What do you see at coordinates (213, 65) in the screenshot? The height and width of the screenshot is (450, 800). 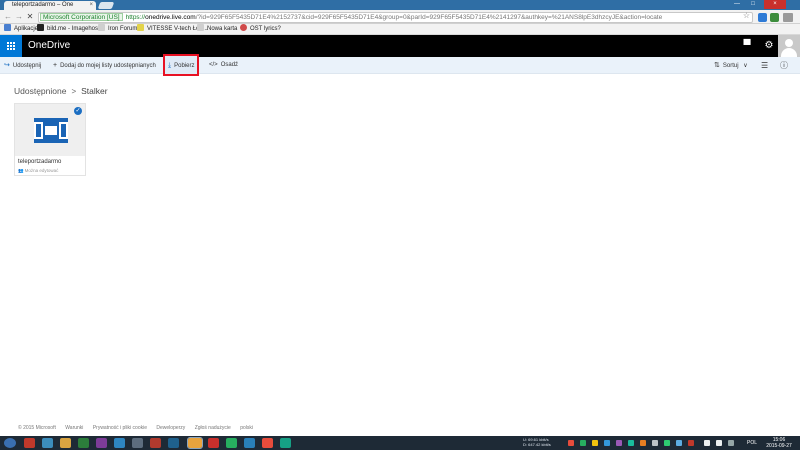 I see `embed-icon: </>` at bounding box center [213, 65].